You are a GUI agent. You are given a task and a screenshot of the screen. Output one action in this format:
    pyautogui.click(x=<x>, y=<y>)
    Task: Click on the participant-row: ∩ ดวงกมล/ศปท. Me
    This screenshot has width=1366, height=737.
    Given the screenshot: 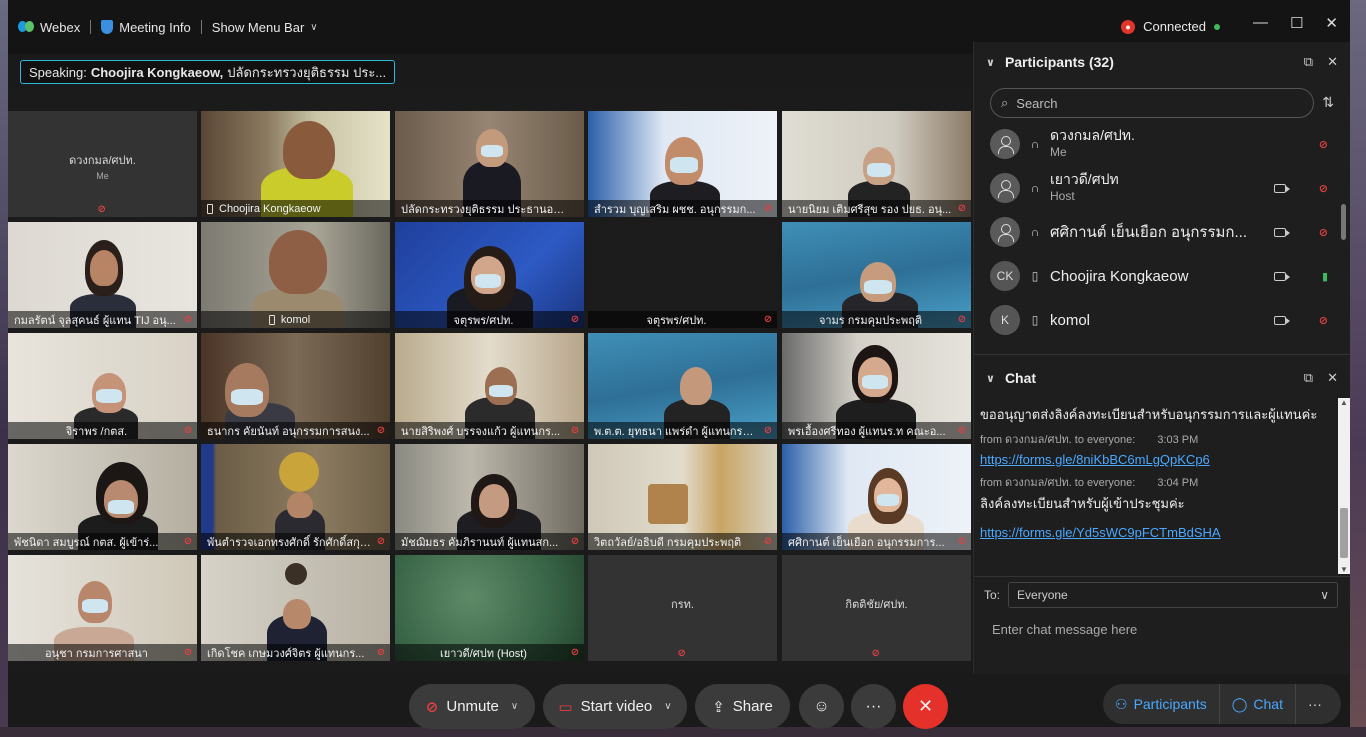 What is the action you would take?
    pyautogui.click(x=1162, y=144)
    